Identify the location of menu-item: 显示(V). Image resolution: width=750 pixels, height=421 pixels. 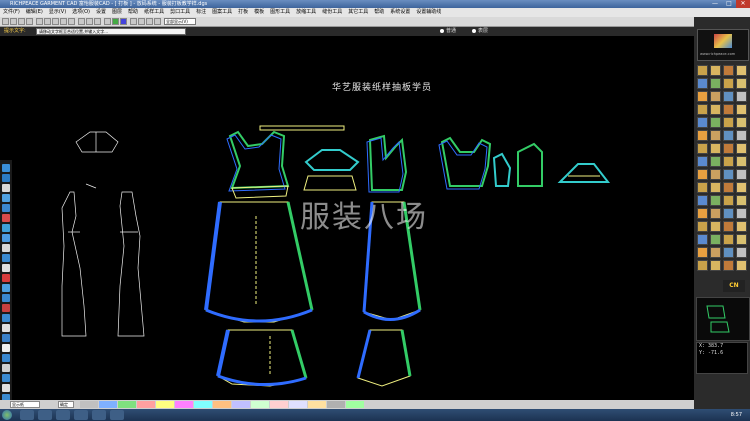
(57, 12).